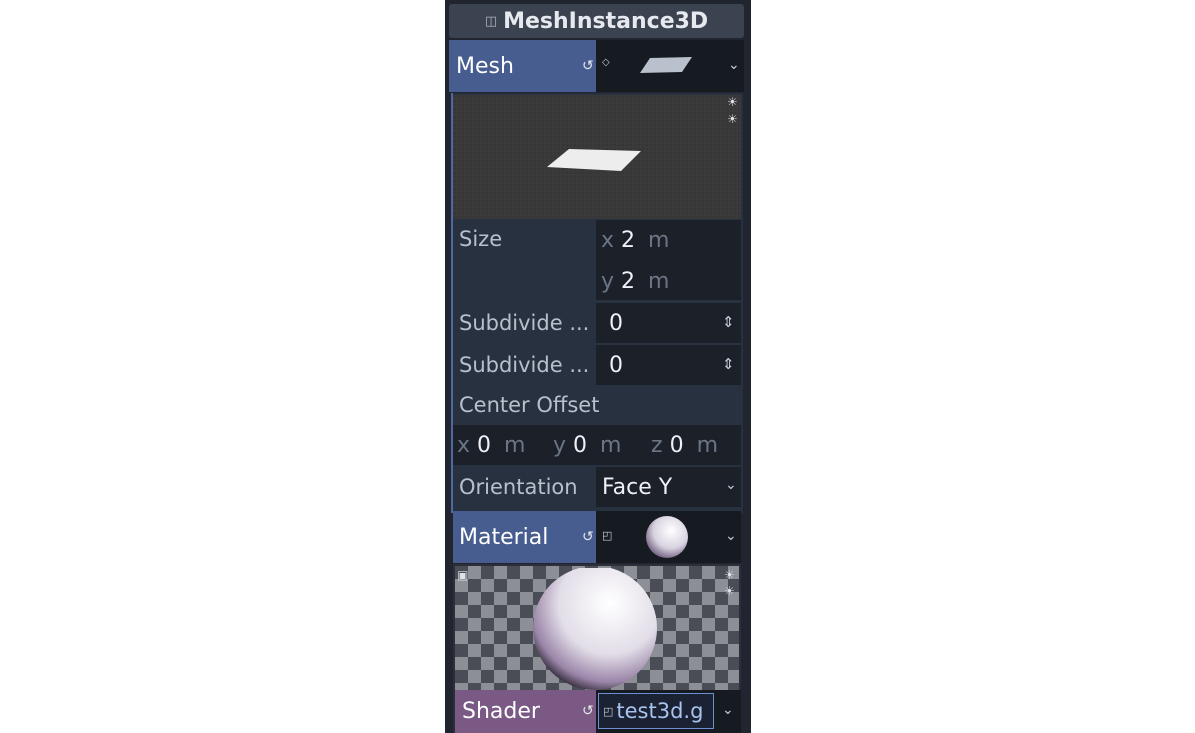  What do you see at coordinates (522, 66) in the screenshot?
I see `mesh-property-label: Mesh` at bounding box center [522, 66].